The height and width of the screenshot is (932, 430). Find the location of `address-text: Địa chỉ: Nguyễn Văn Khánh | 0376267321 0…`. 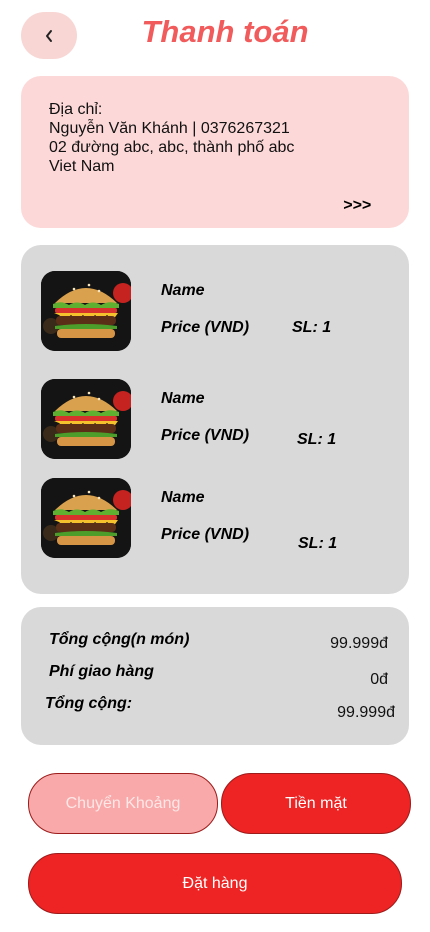

address-text: Địa chỉ: Nguyễn Văn Khánh | 0376267321 0… is located at coordinates (171, 138).